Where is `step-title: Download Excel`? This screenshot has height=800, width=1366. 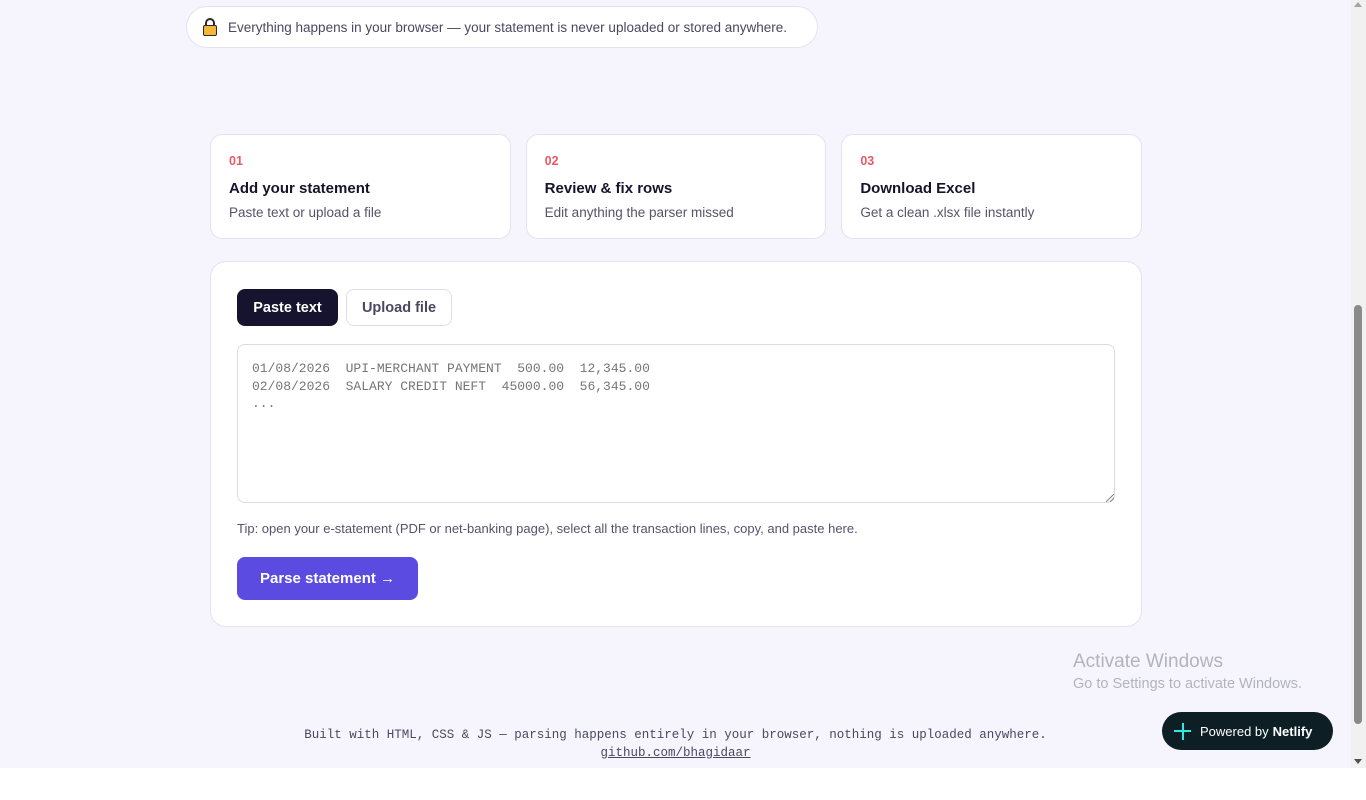
step-title: Download Excel is located at coordinates (918, 188).